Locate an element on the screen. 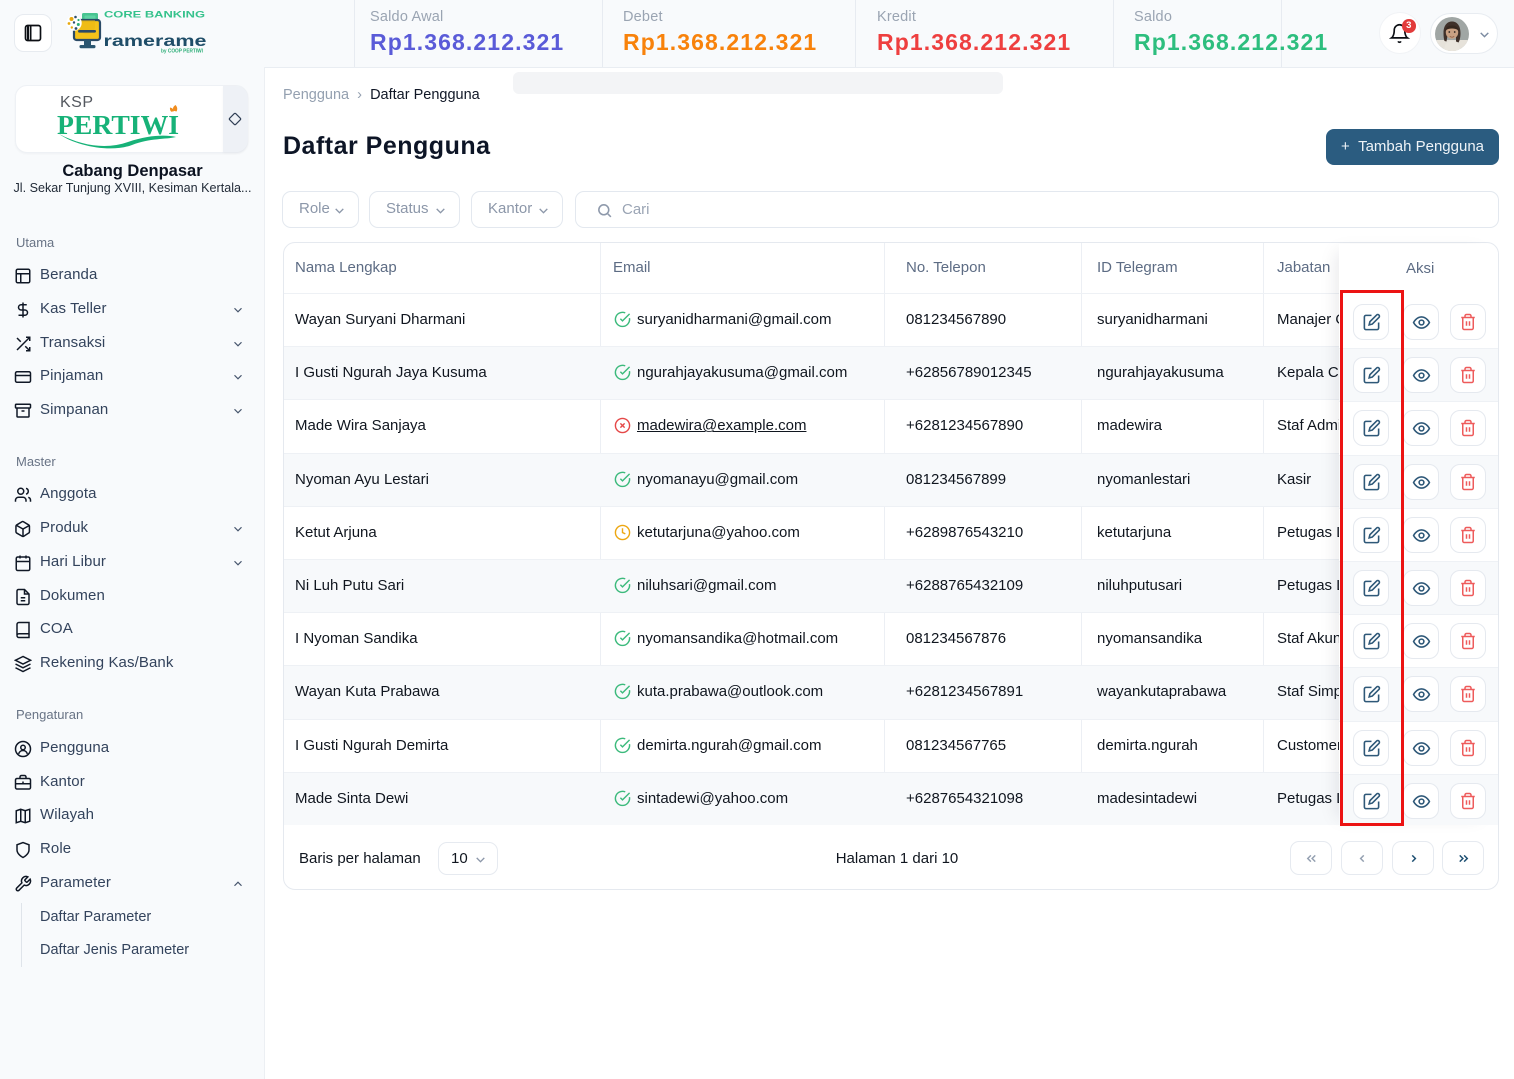 Image resolution: width=1514 pixels, height=1079 pixels. svg-text: PERTIWI is located at coordinates (118, 125).